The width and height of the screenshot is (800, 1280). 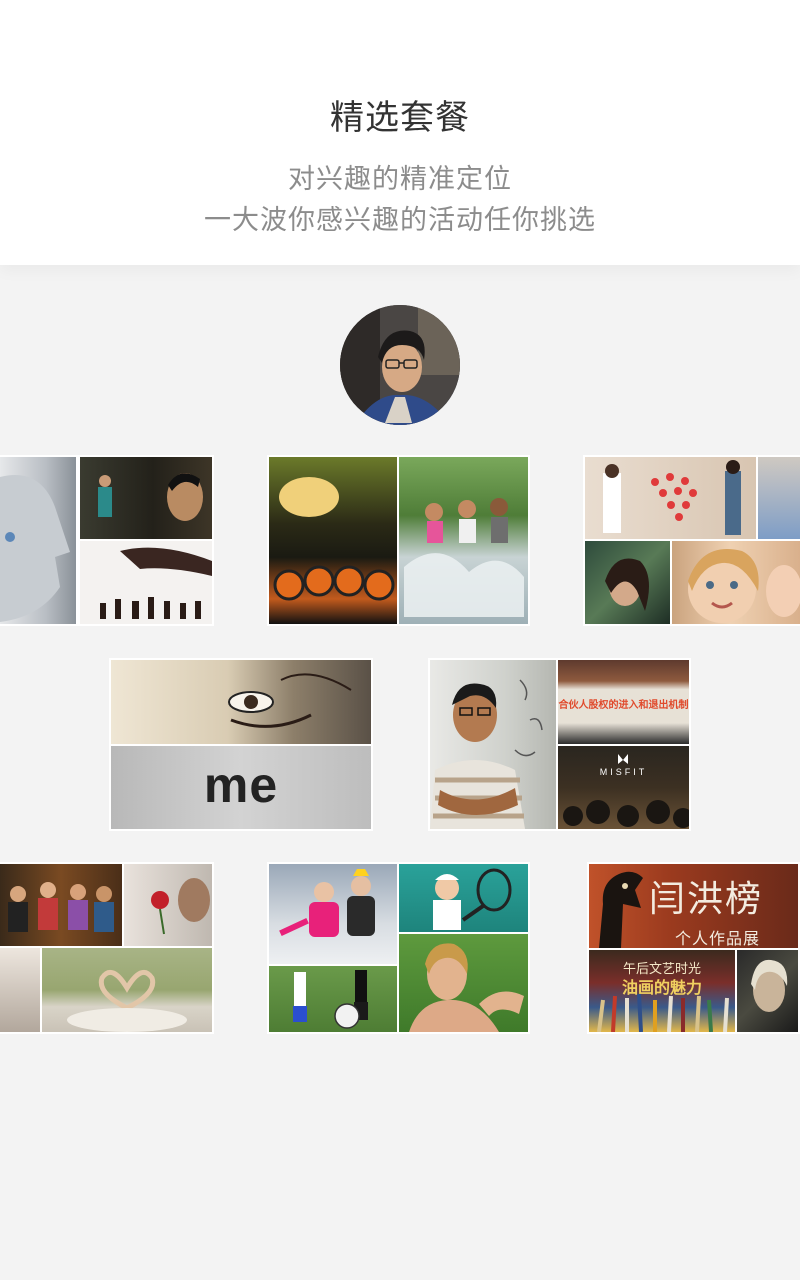 I want to click on man-portrait-icon, so click(x=486, y=754).